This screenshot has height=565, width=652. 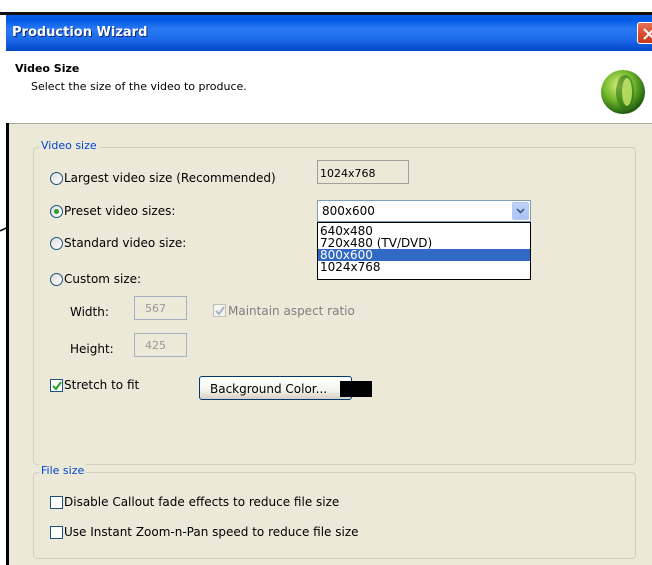 What do you see at coordinates (125, 243) in the screenshot?
I see `standard-size-label: Standard video size:` at bounding box center [125, 243].